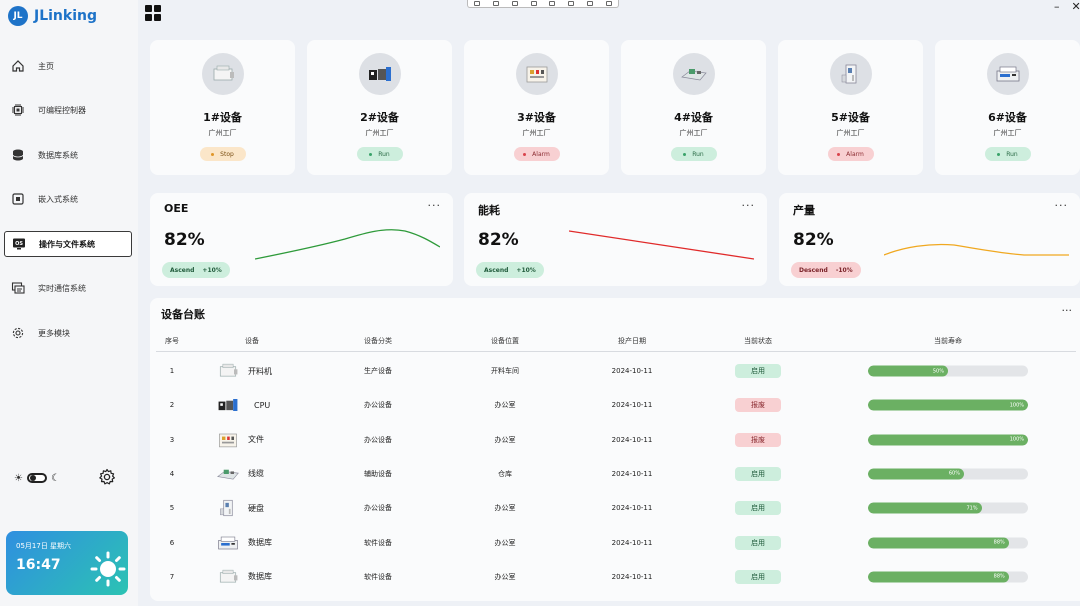 This screenshot has width=1080, height=606. What do you see at coordinates (632, 473) in the screenshot?
I see `commission-date: 2024-10-11` at bounding box center [632, 473].